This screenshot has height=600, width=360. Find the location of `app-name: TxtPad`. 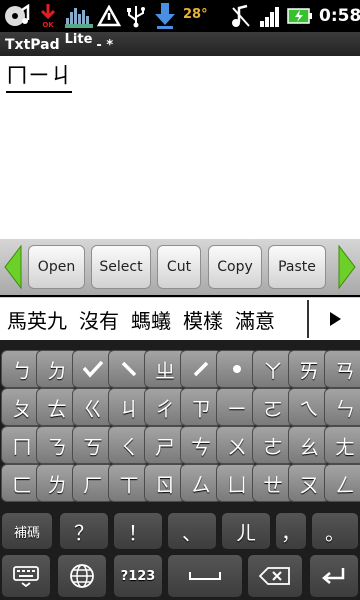

app-name: TxtPad is located at coordinates (32, 45).